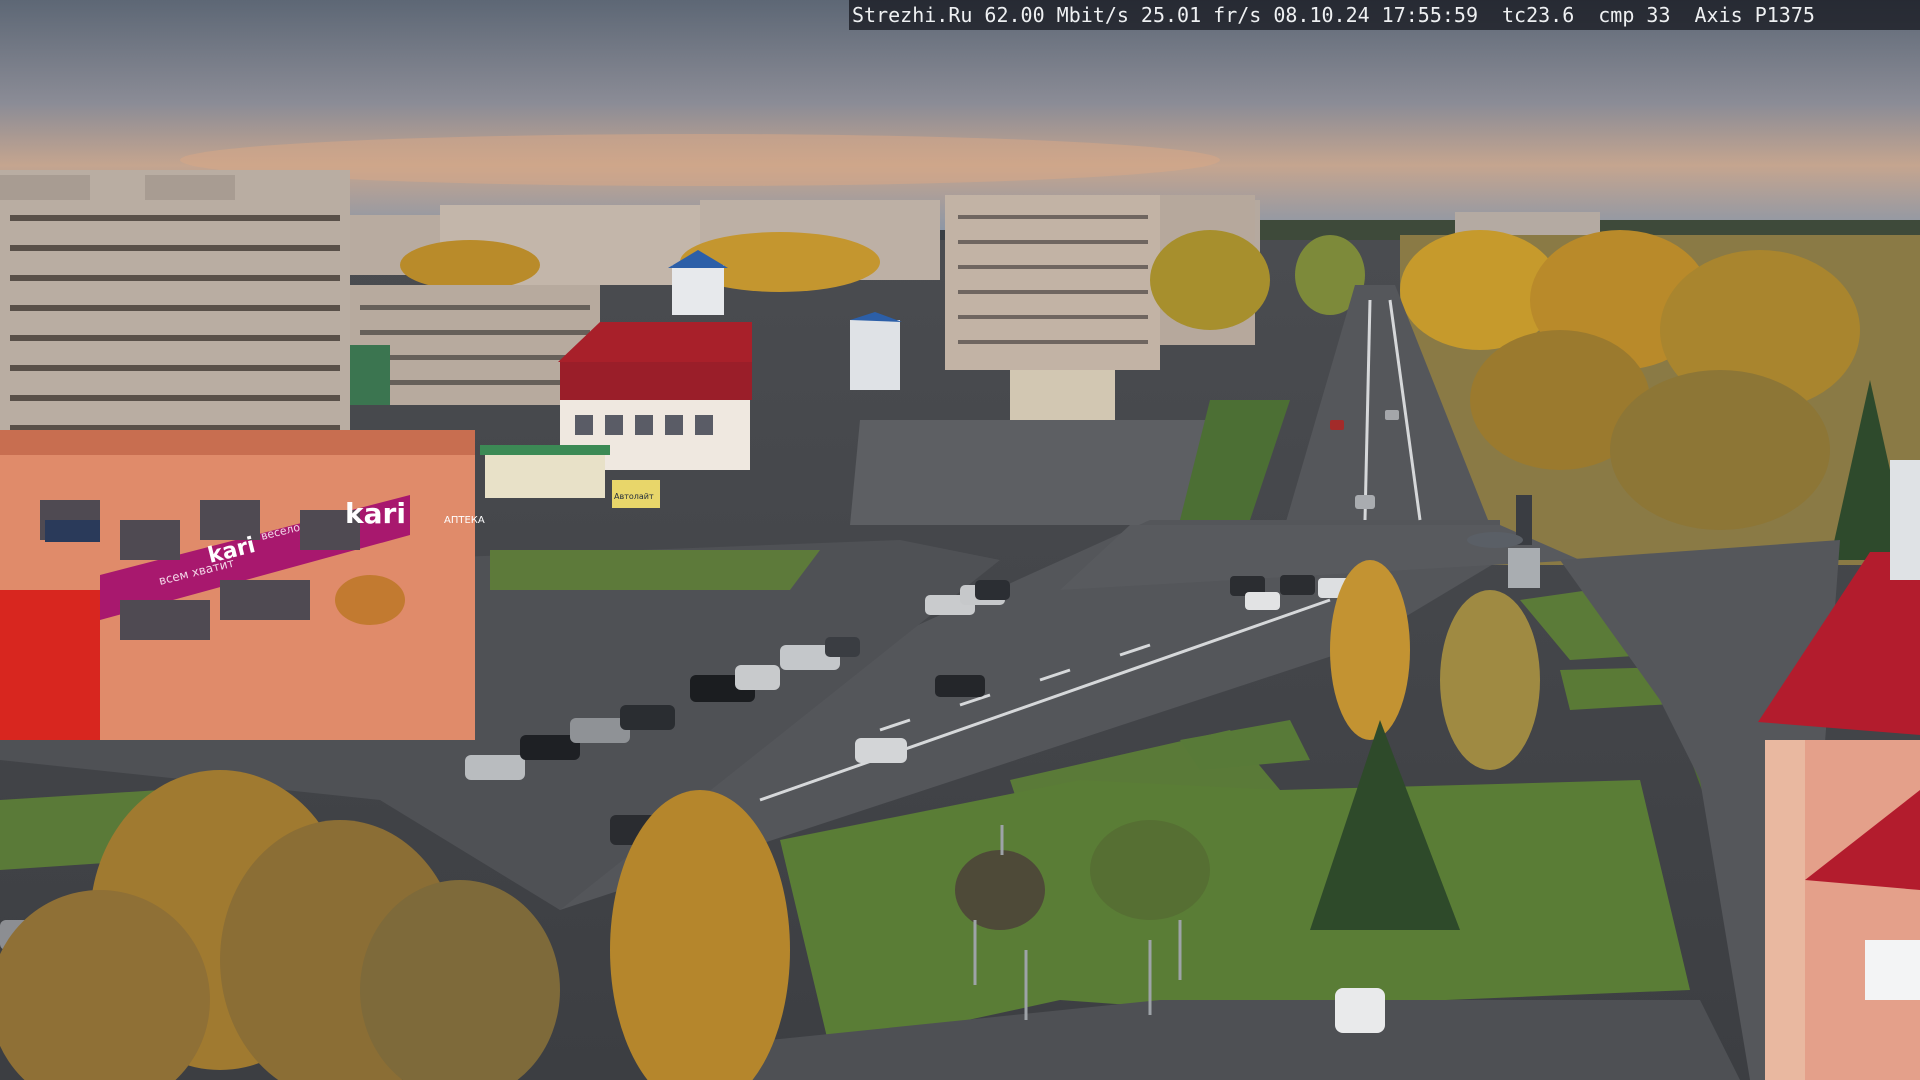 This screenshot has width=1920, height=1080. What do you see at coordinates (1429, 15) in the screenshot?
I see `overlay-time: 17:55:59` at bounding box center [1429, 15].